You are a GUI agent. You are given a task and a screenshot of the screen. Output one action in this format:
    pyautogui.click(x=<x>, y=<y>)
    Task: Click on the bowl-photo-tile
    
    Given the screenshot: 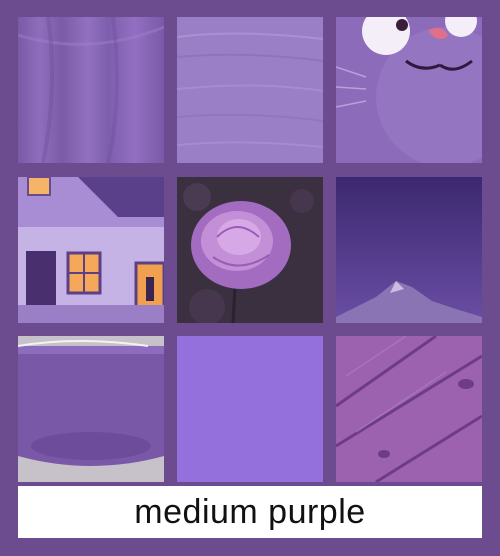 What is the action you would take?
    pyautogui.click(x=91, y=409)
    